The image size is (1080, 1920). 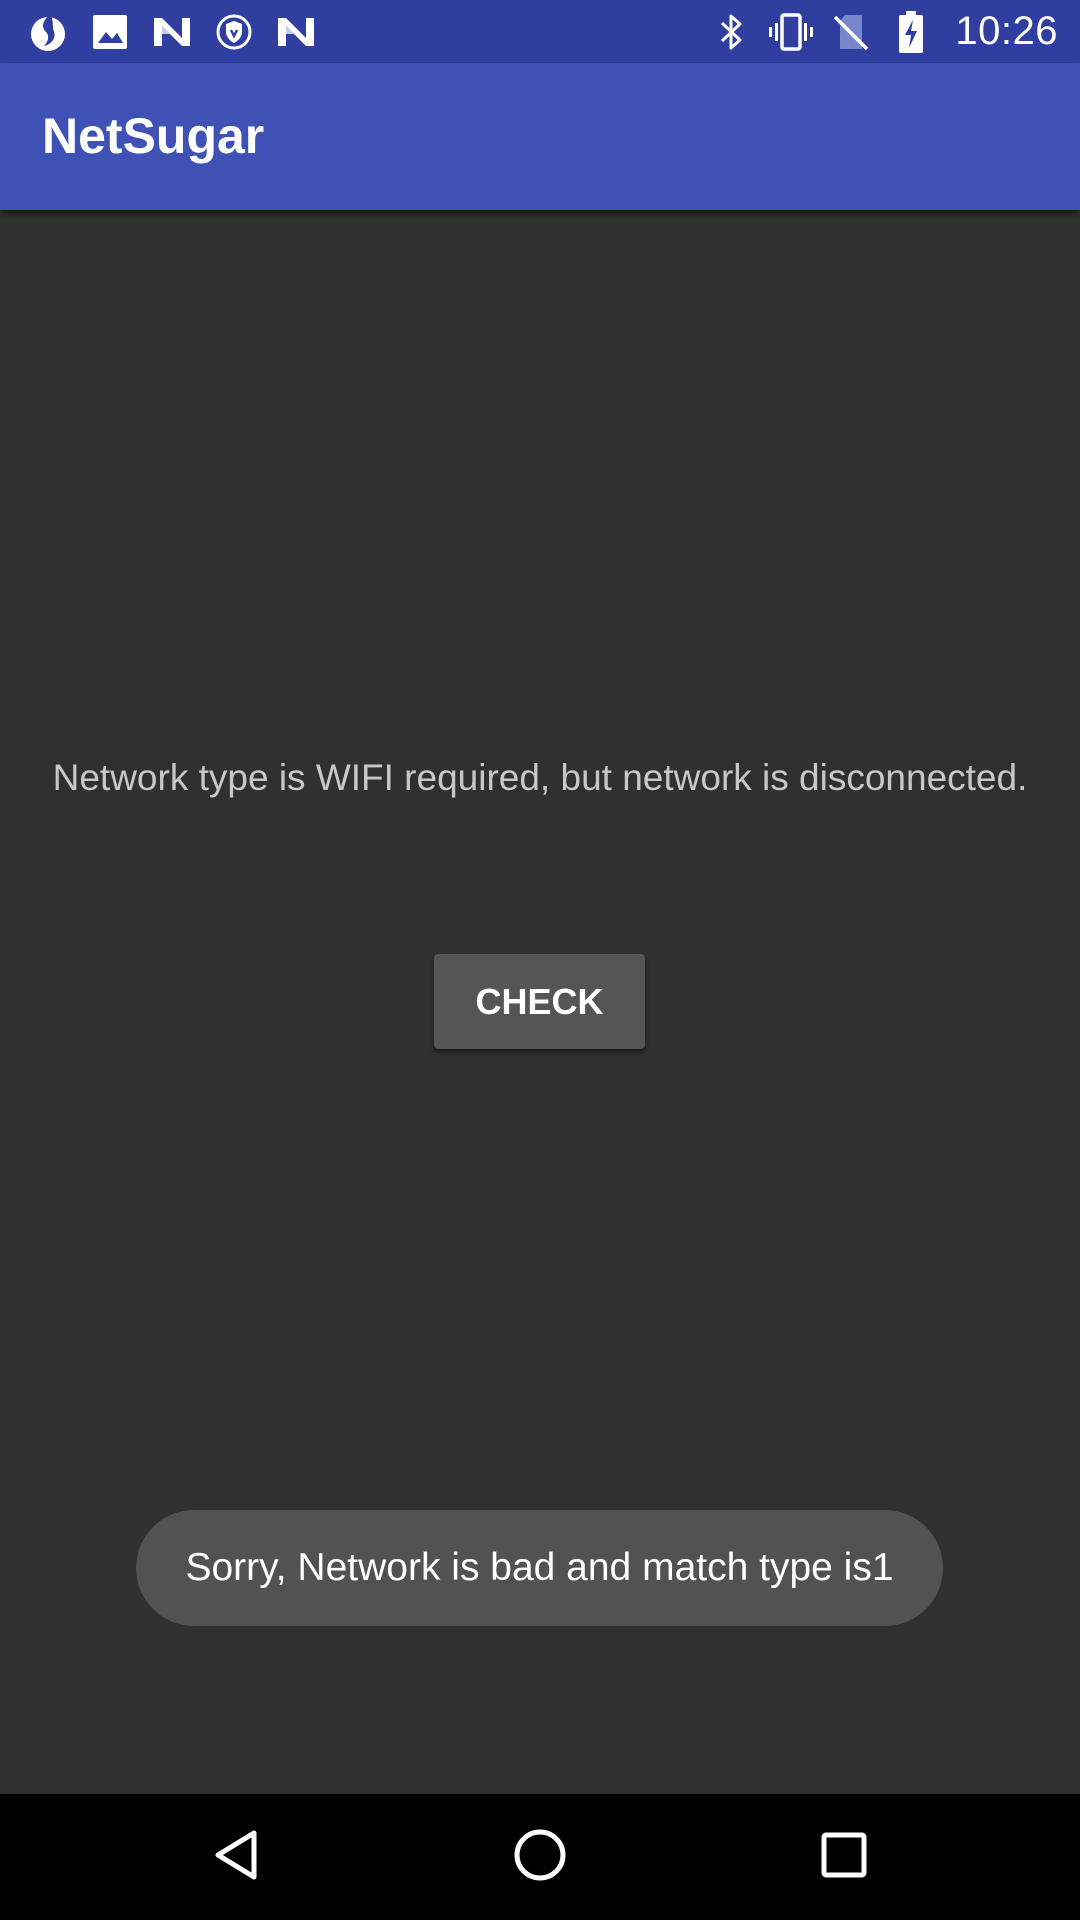 I want to click on status-bar-notifications, so click(x=179, y=31).